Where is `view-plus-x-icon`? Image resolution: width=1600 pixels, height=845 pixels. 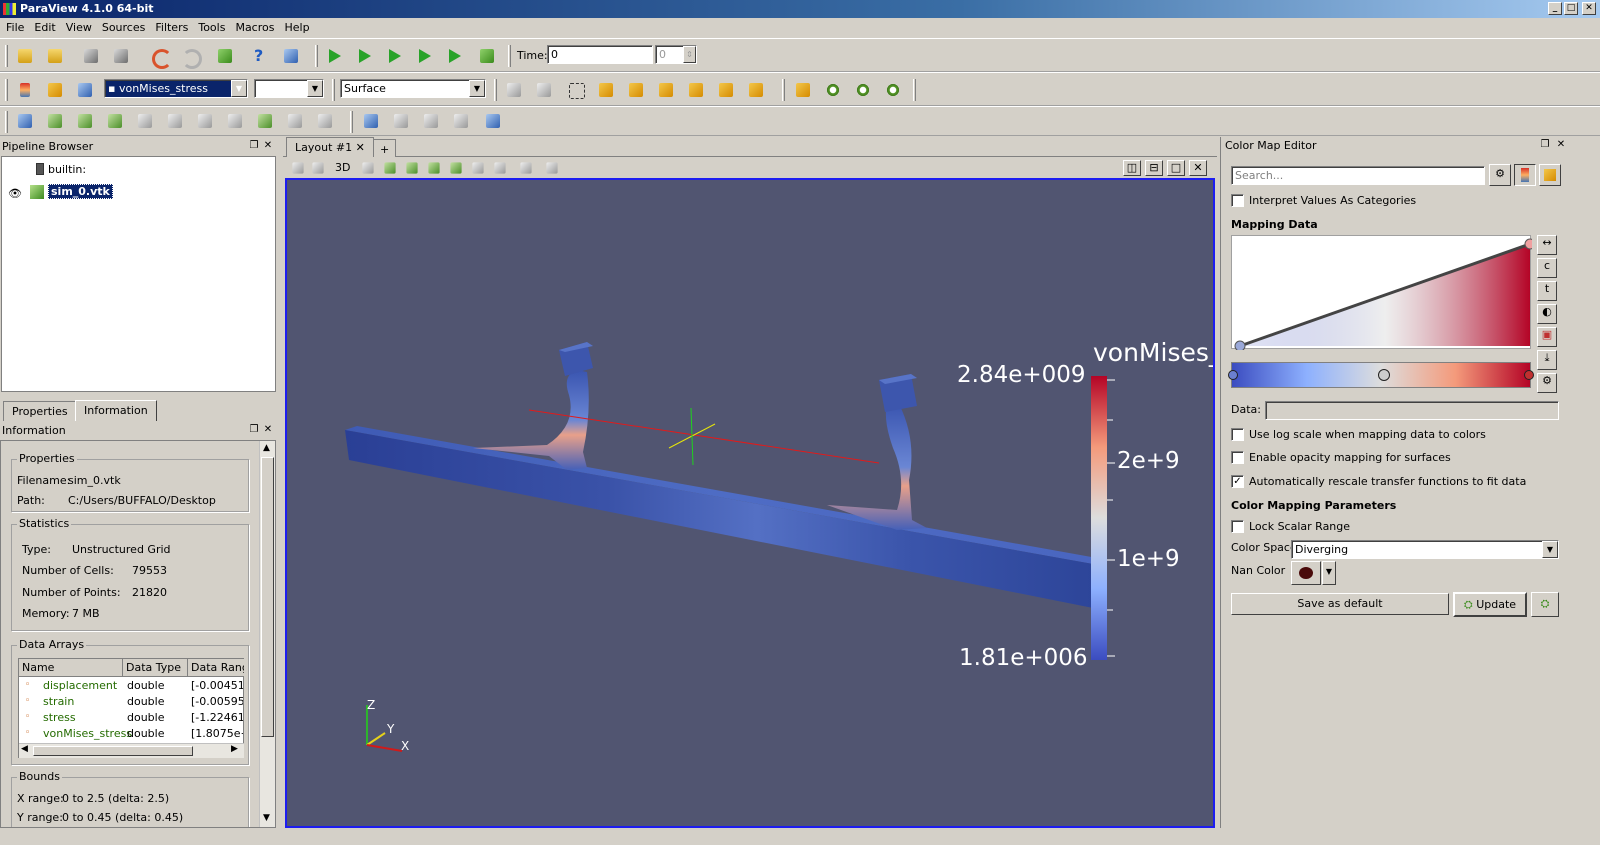
view-plus-x-icon is located at coordinates (606, 90).